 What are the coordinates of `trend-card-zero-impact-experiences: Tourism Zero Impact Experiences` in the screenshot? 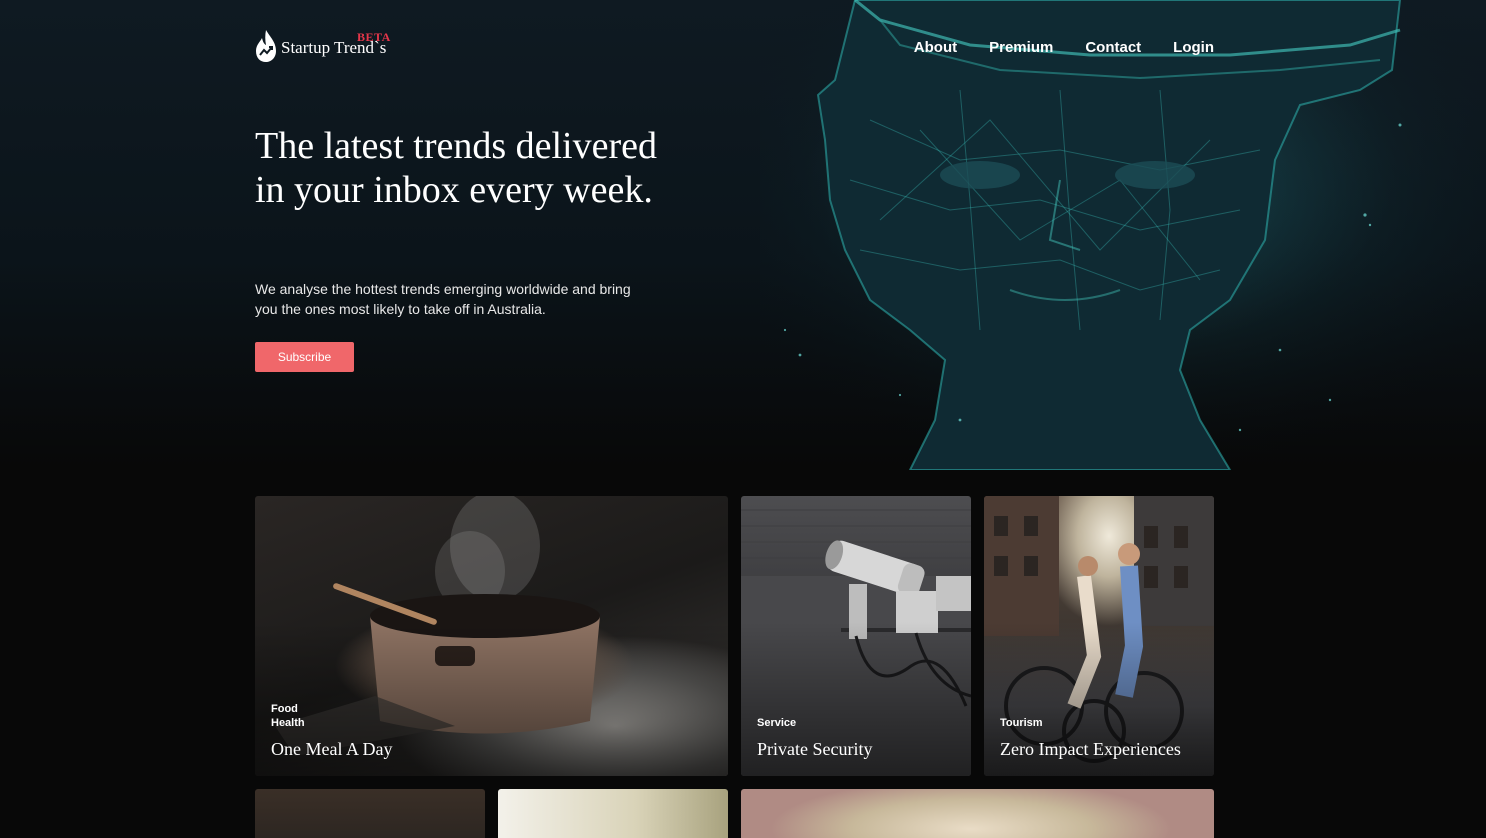 It's located at (1099, 636).